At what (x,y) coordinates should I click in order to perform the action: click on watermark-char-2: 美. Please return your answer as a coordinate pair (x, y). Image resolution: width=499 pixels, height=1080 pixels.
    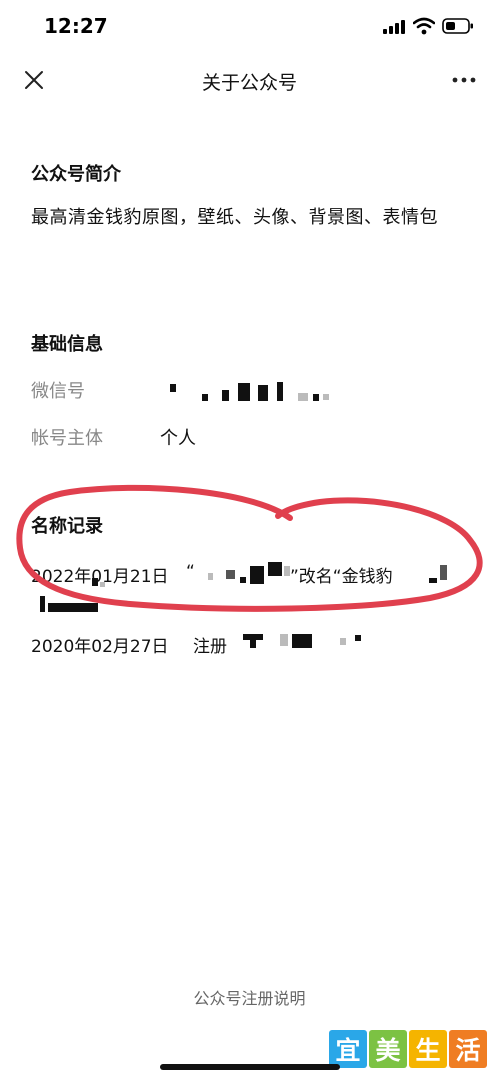
    Looking at the image, I should click on (388, 1049).